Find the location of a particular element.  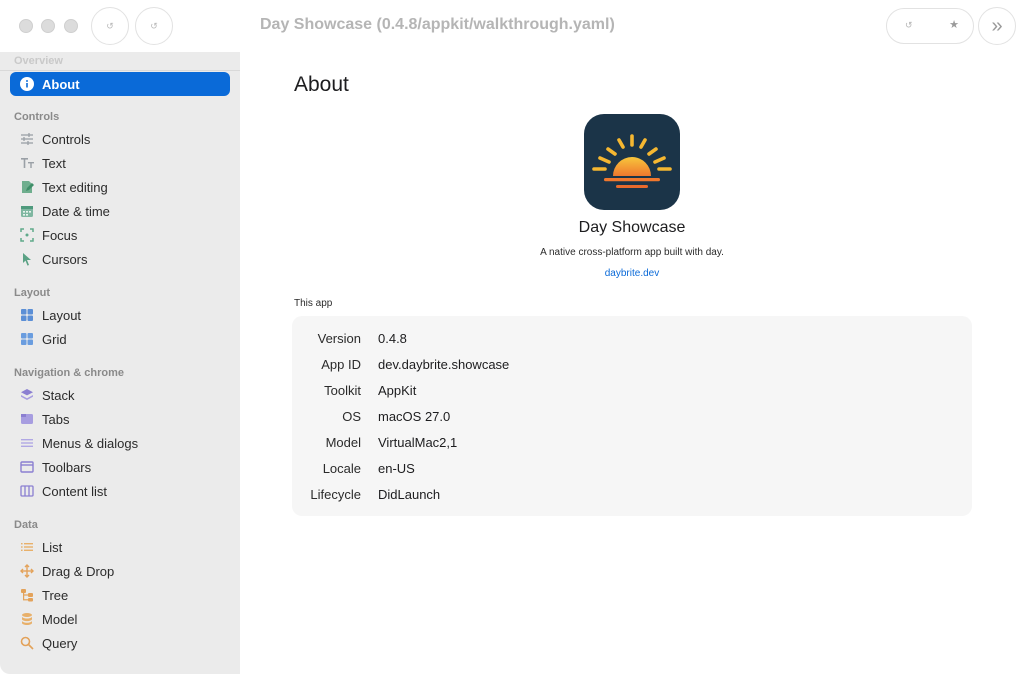

section-label-this-app: This app is located at coordinates (313, 303).